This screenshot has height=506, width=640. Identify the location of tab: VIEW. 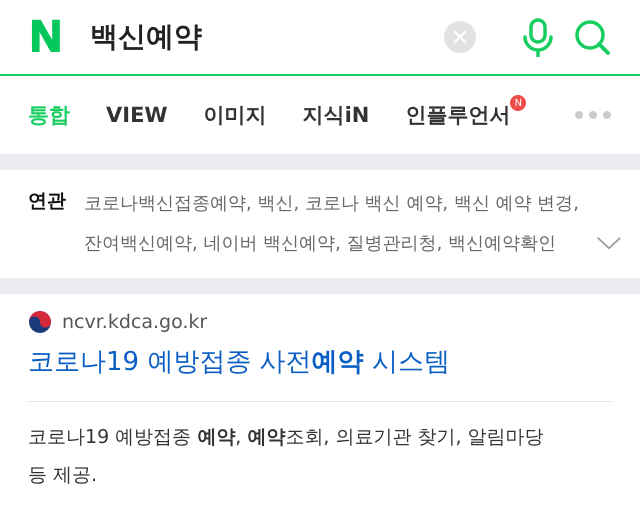
(137, 115).